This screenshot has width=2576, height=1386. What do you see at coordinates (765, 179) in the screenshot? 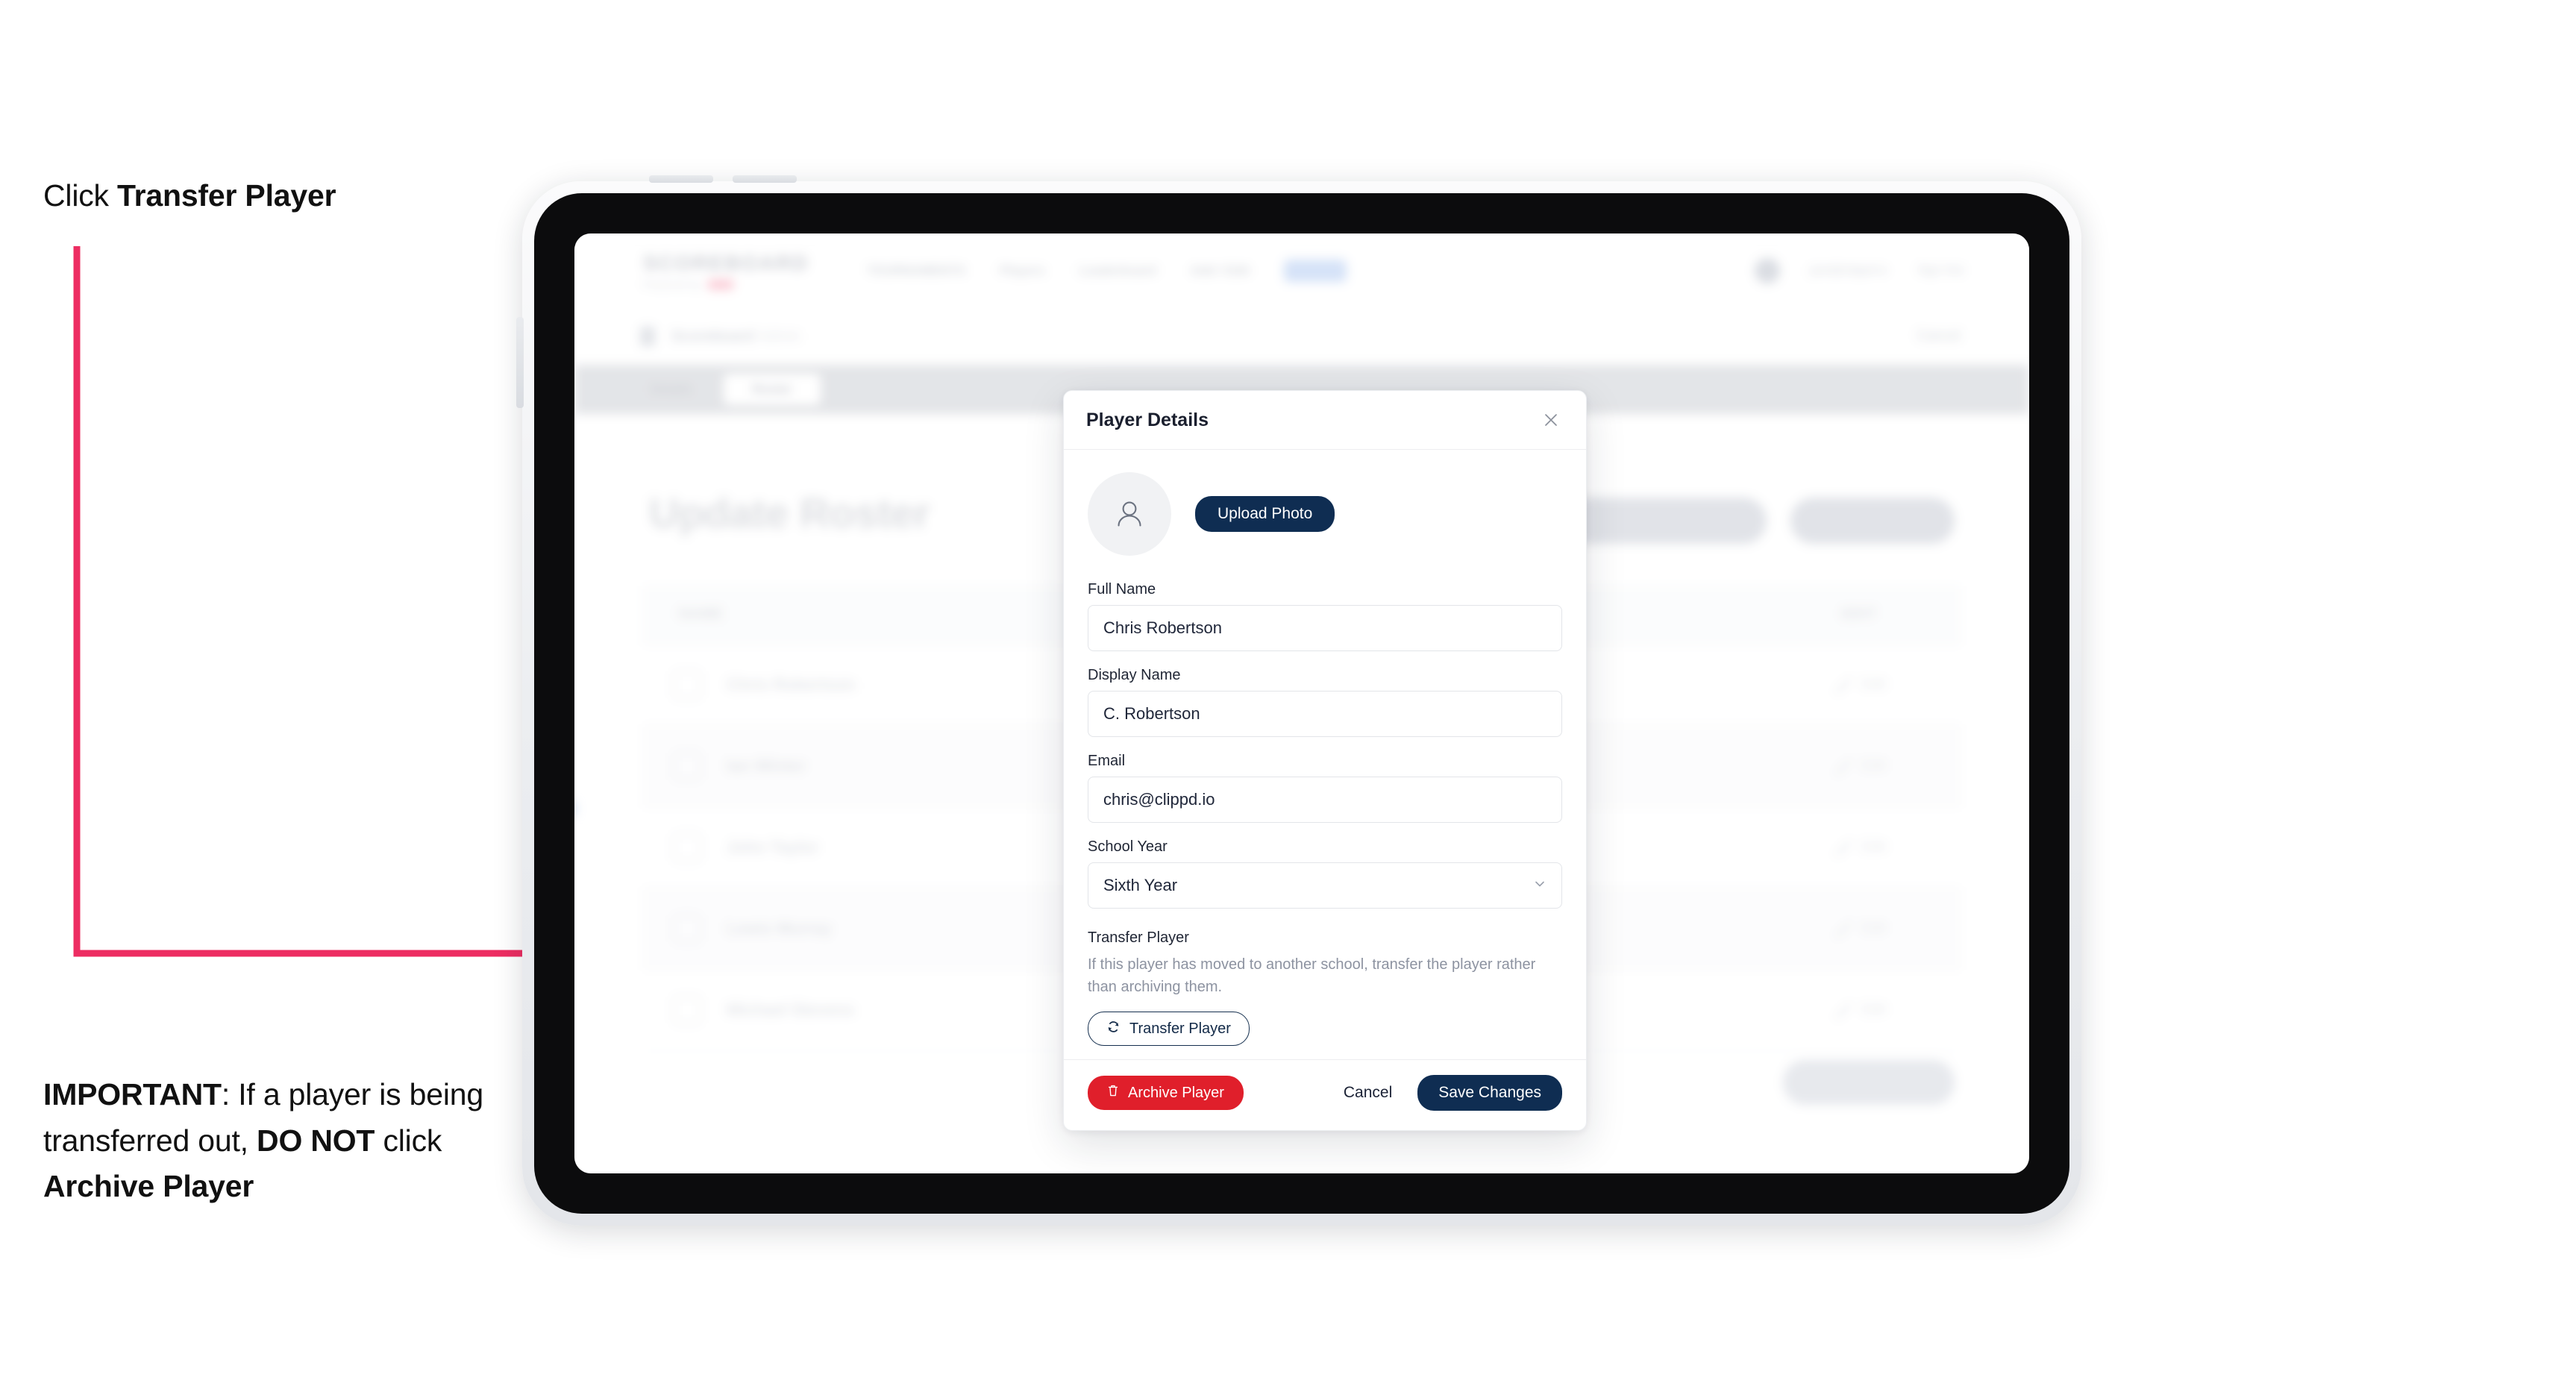
I see `volume-down-button` at bounding box center [765, 179].